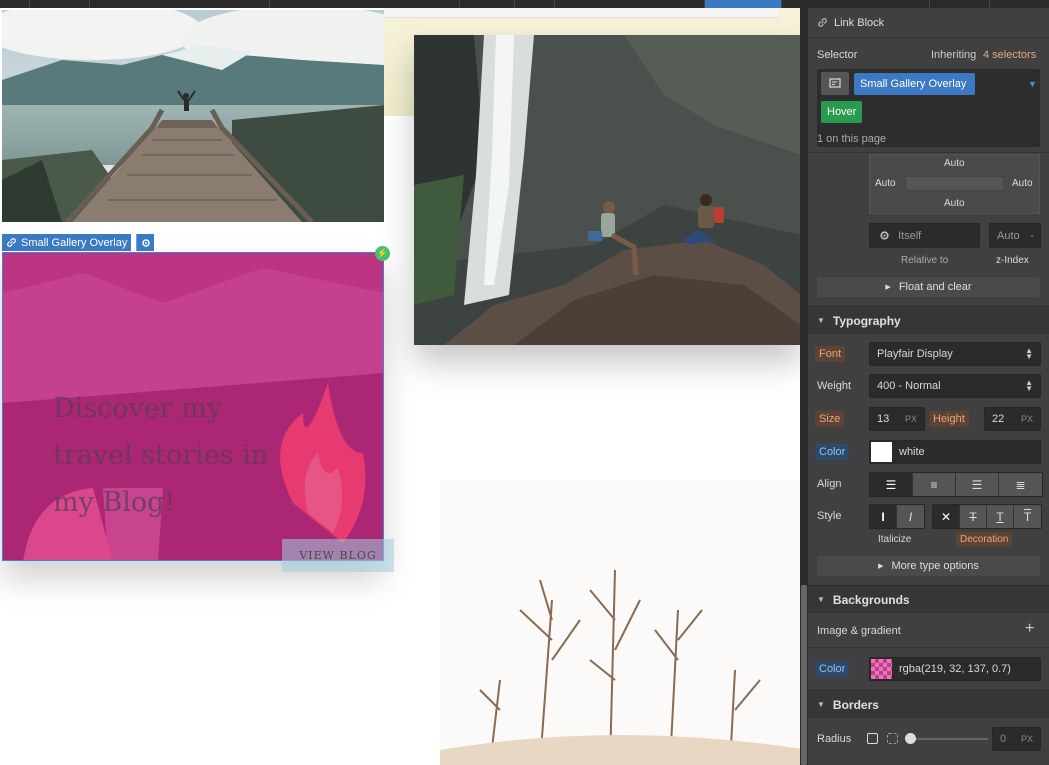 Image resolution: width=1049 pixels, height=765 pixels. Describe the element at coordinates (1027, 516) in the screenshot. I see `overline-icon: T` at that location.